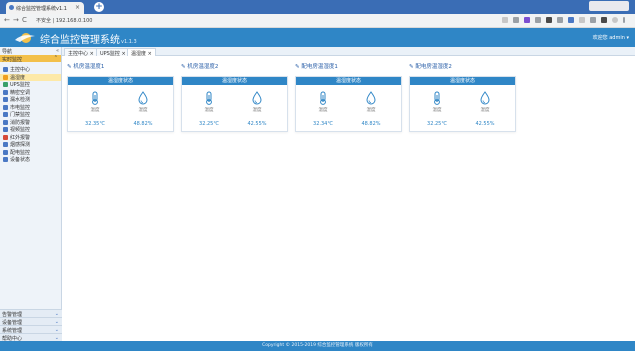  What do you see at coordinates (81, 52) in the screenshot?
I see `tab-main-control: 主控中心 ×` at bounding box center [81, 52].